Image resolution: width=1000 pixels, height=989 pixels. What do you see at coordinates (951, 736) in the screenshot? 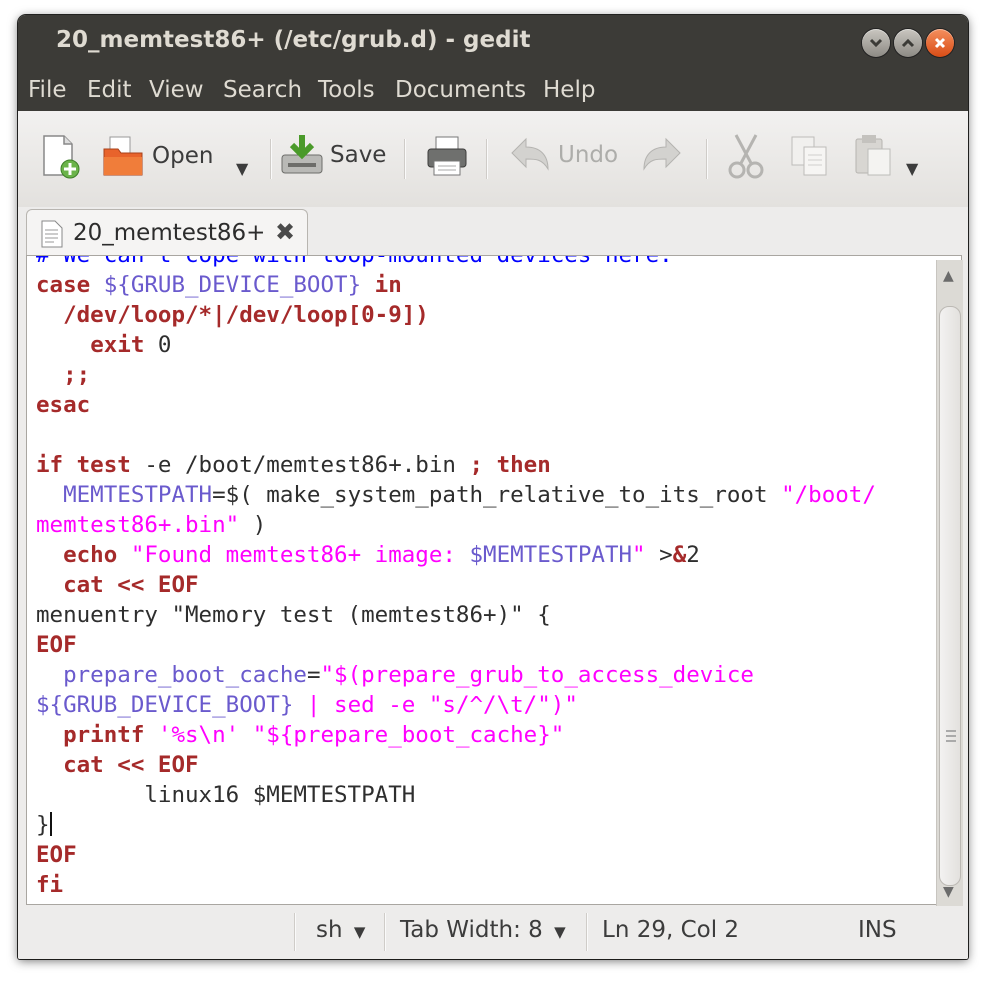
I see `grip-icon` at bounding box center [951, 736].